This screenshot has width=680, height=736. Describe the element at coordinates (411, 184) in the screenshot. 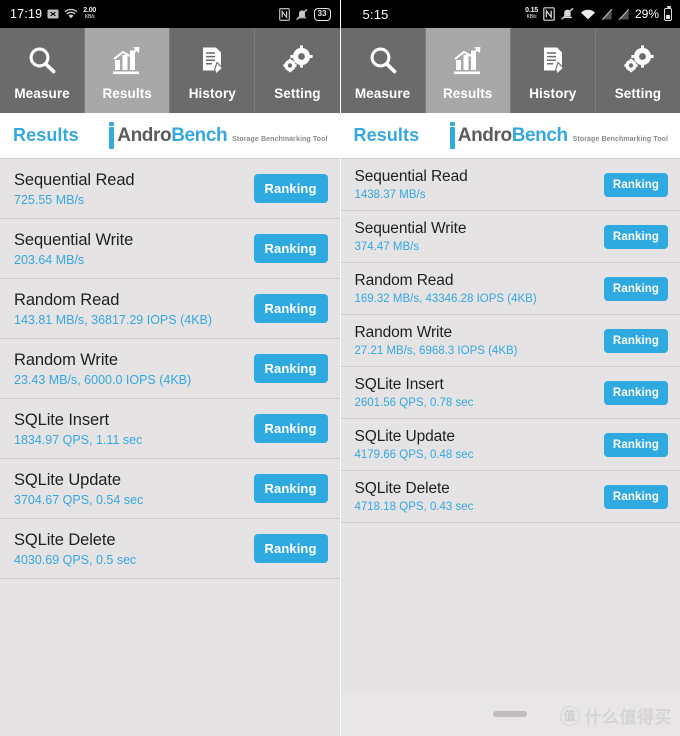

I see `row-texts: Sequential Read 1438.37 MB/s` at that location.